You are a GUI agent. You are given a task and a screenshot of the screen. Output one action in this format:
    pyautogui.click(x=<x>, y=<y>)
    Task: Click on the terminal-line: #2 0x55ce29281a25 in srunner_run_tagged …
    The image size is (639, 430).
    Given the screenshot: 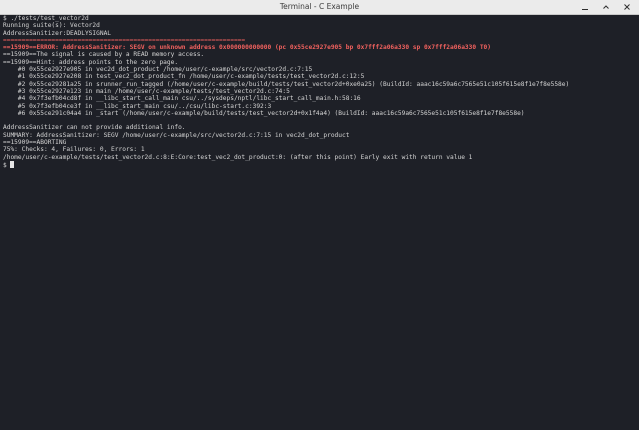 What is the action you would take?
    pyautogui.click(x=286, y=84)
    